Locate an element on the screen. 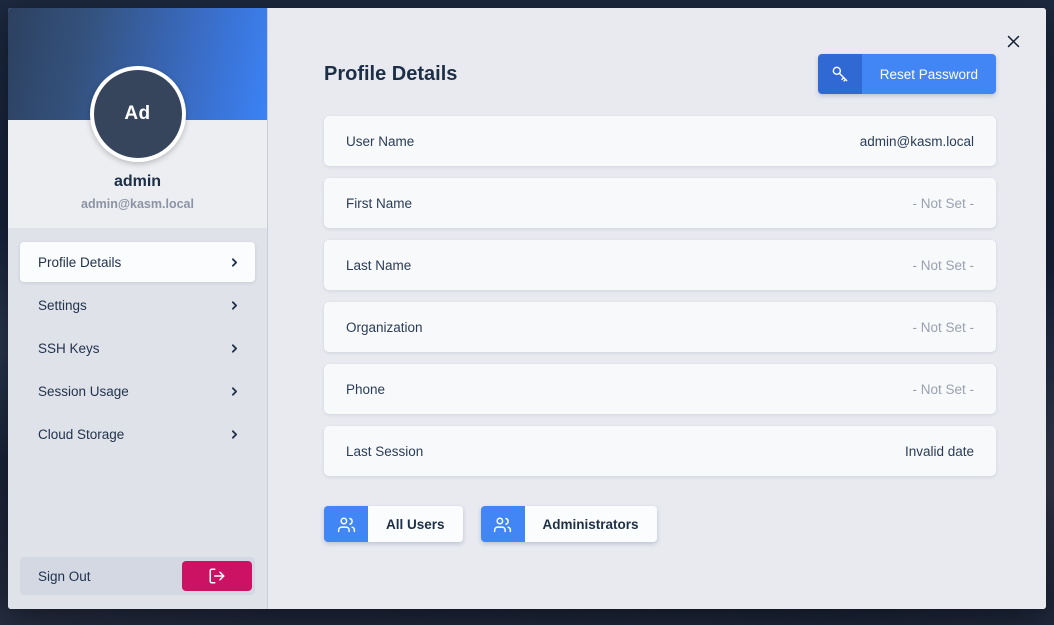 The height and width of the screenshot is (625, 1054). sidebar-item-cloud-storage: Cloud Storage is located at coordinates (137, 434).